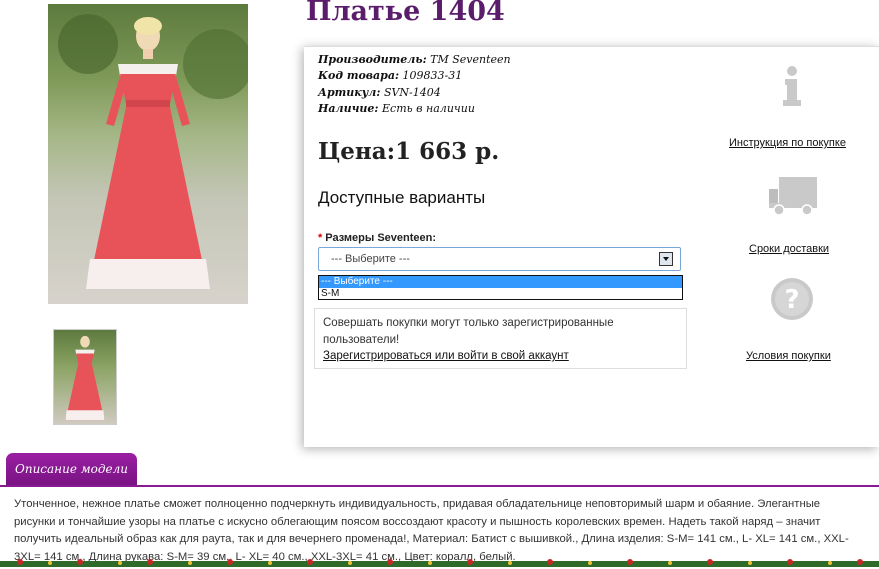  I want to click on delivery-link: Сроки доставки, so click(789, 249).